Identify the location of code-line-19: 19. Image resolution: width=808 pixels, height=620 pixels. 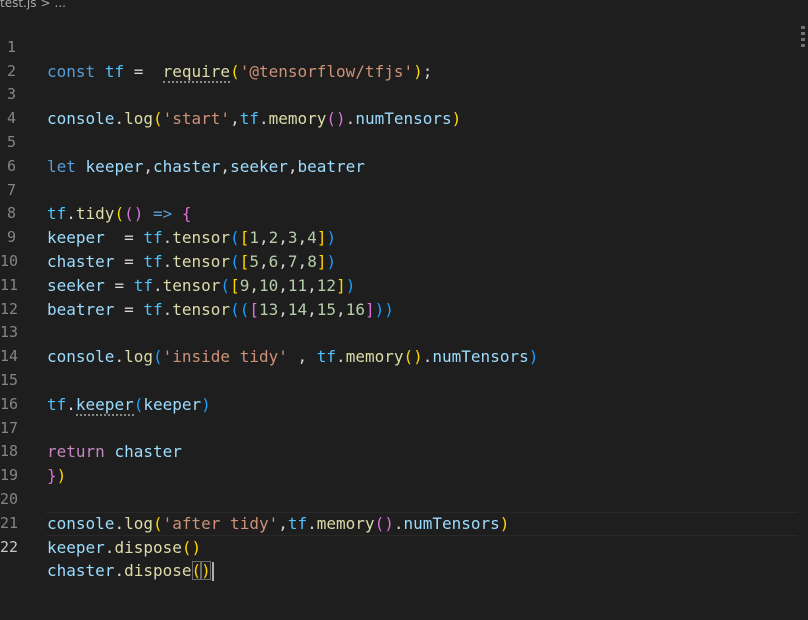
(404, 462).